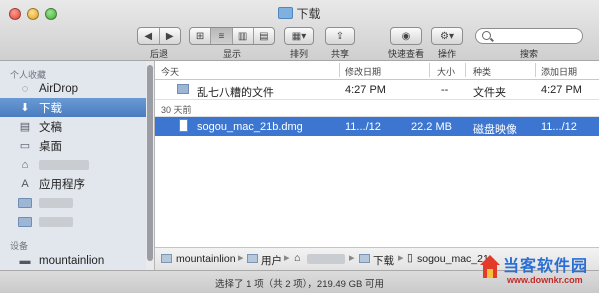 The height and width of the screenshot is (293, 599). I want to click on path-segment: 下载, so click(383, 260).